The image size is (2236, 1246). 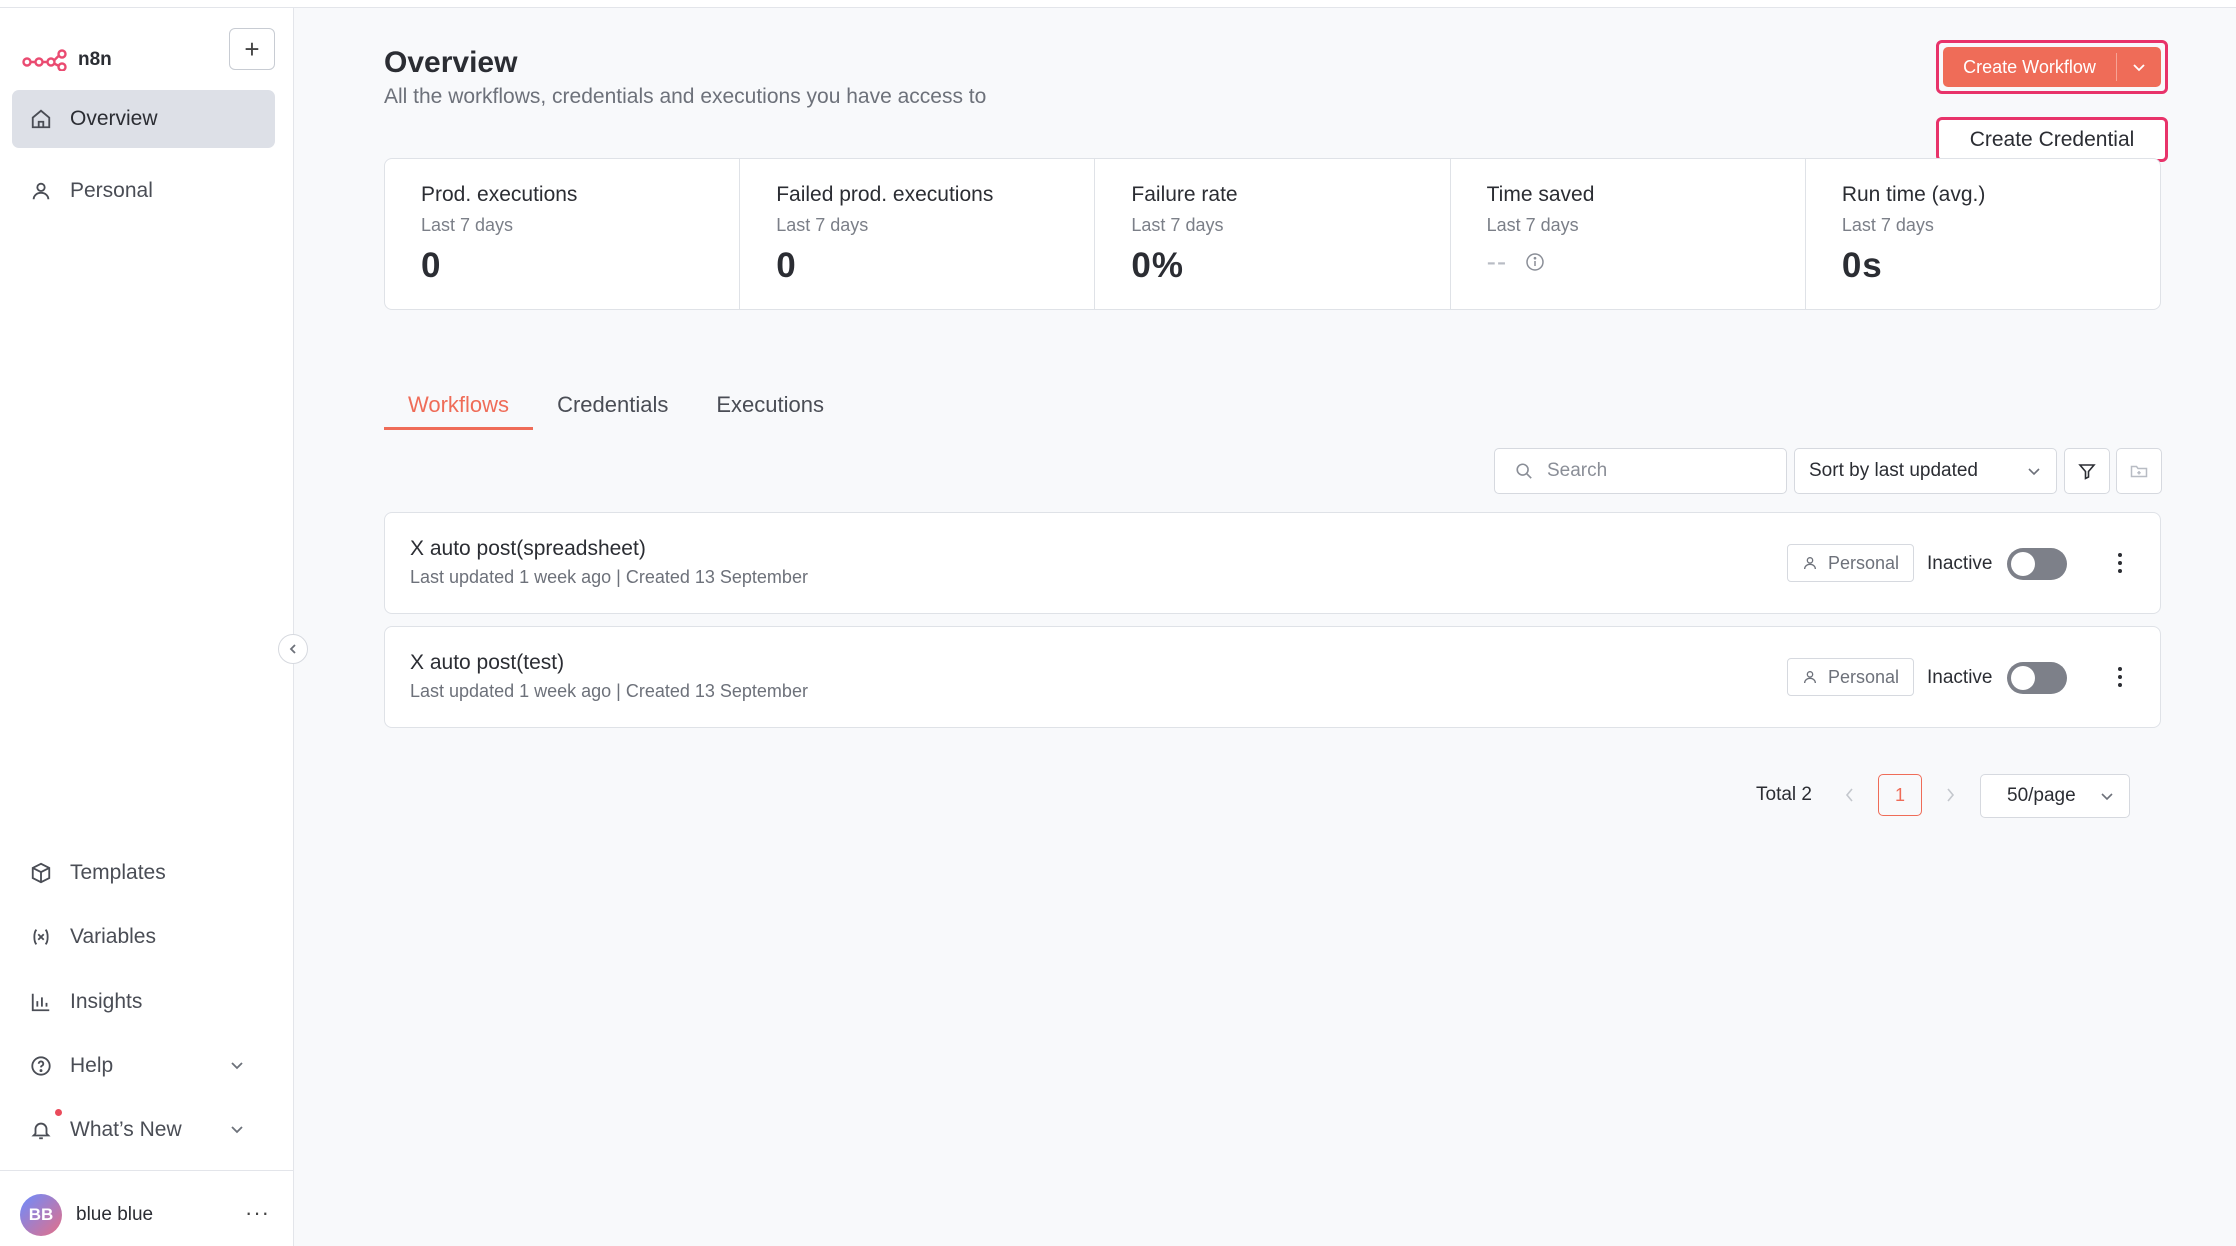 I want to click on filter-button, so click(x=2087, y=471).